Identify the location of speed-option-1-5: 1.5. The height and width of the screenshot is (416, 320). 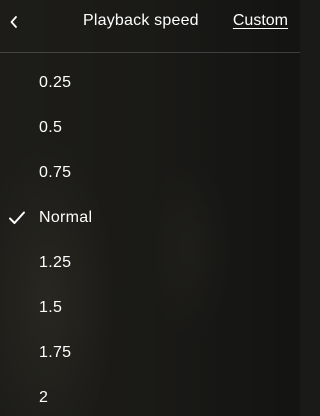
(150, 307).